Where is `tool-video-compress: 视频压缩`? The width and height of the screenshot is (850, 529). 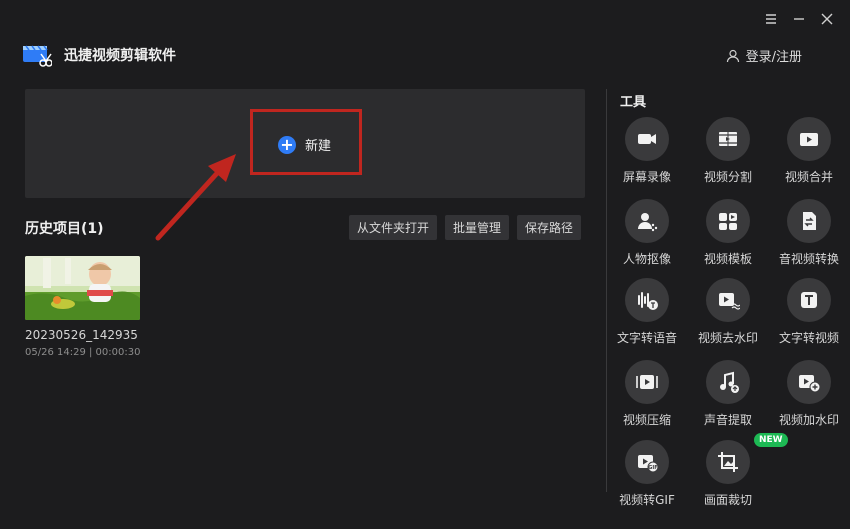
tool-video-compress: 视频压缩 is located at coordinates (647, 394).